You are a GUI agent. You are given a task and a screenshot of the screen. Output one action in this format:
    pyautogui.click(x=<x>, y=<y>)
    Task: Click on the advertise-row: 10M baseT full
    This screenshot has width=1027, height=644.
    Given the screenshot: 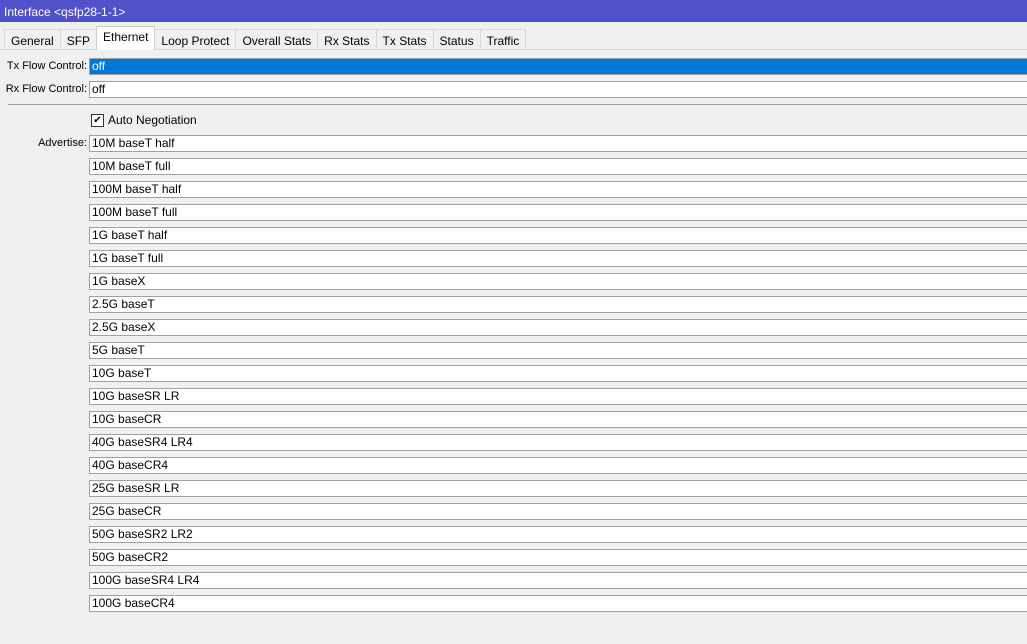 What is the action you would take?
    pyautogui.click(x=513, y=166)
    